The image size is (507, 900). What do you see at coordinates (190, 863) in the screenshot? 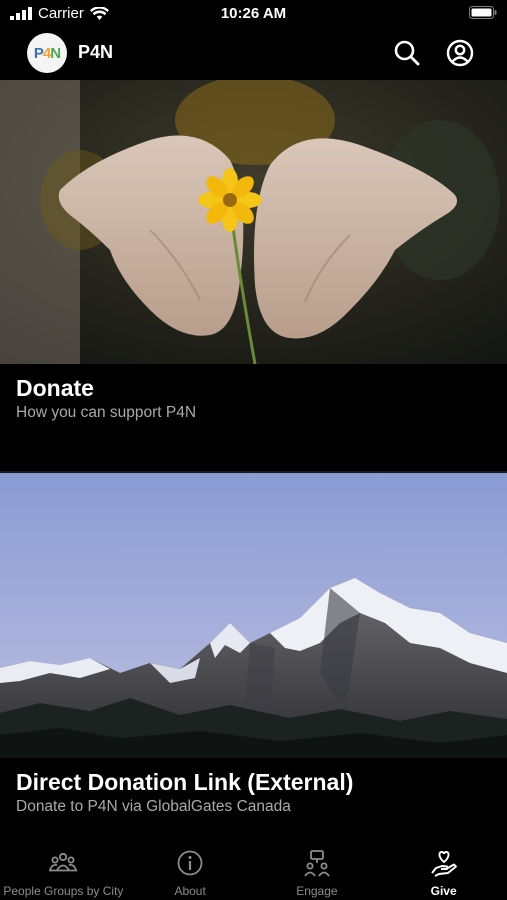
I see `info-icon` at bounding box center [190, 863].